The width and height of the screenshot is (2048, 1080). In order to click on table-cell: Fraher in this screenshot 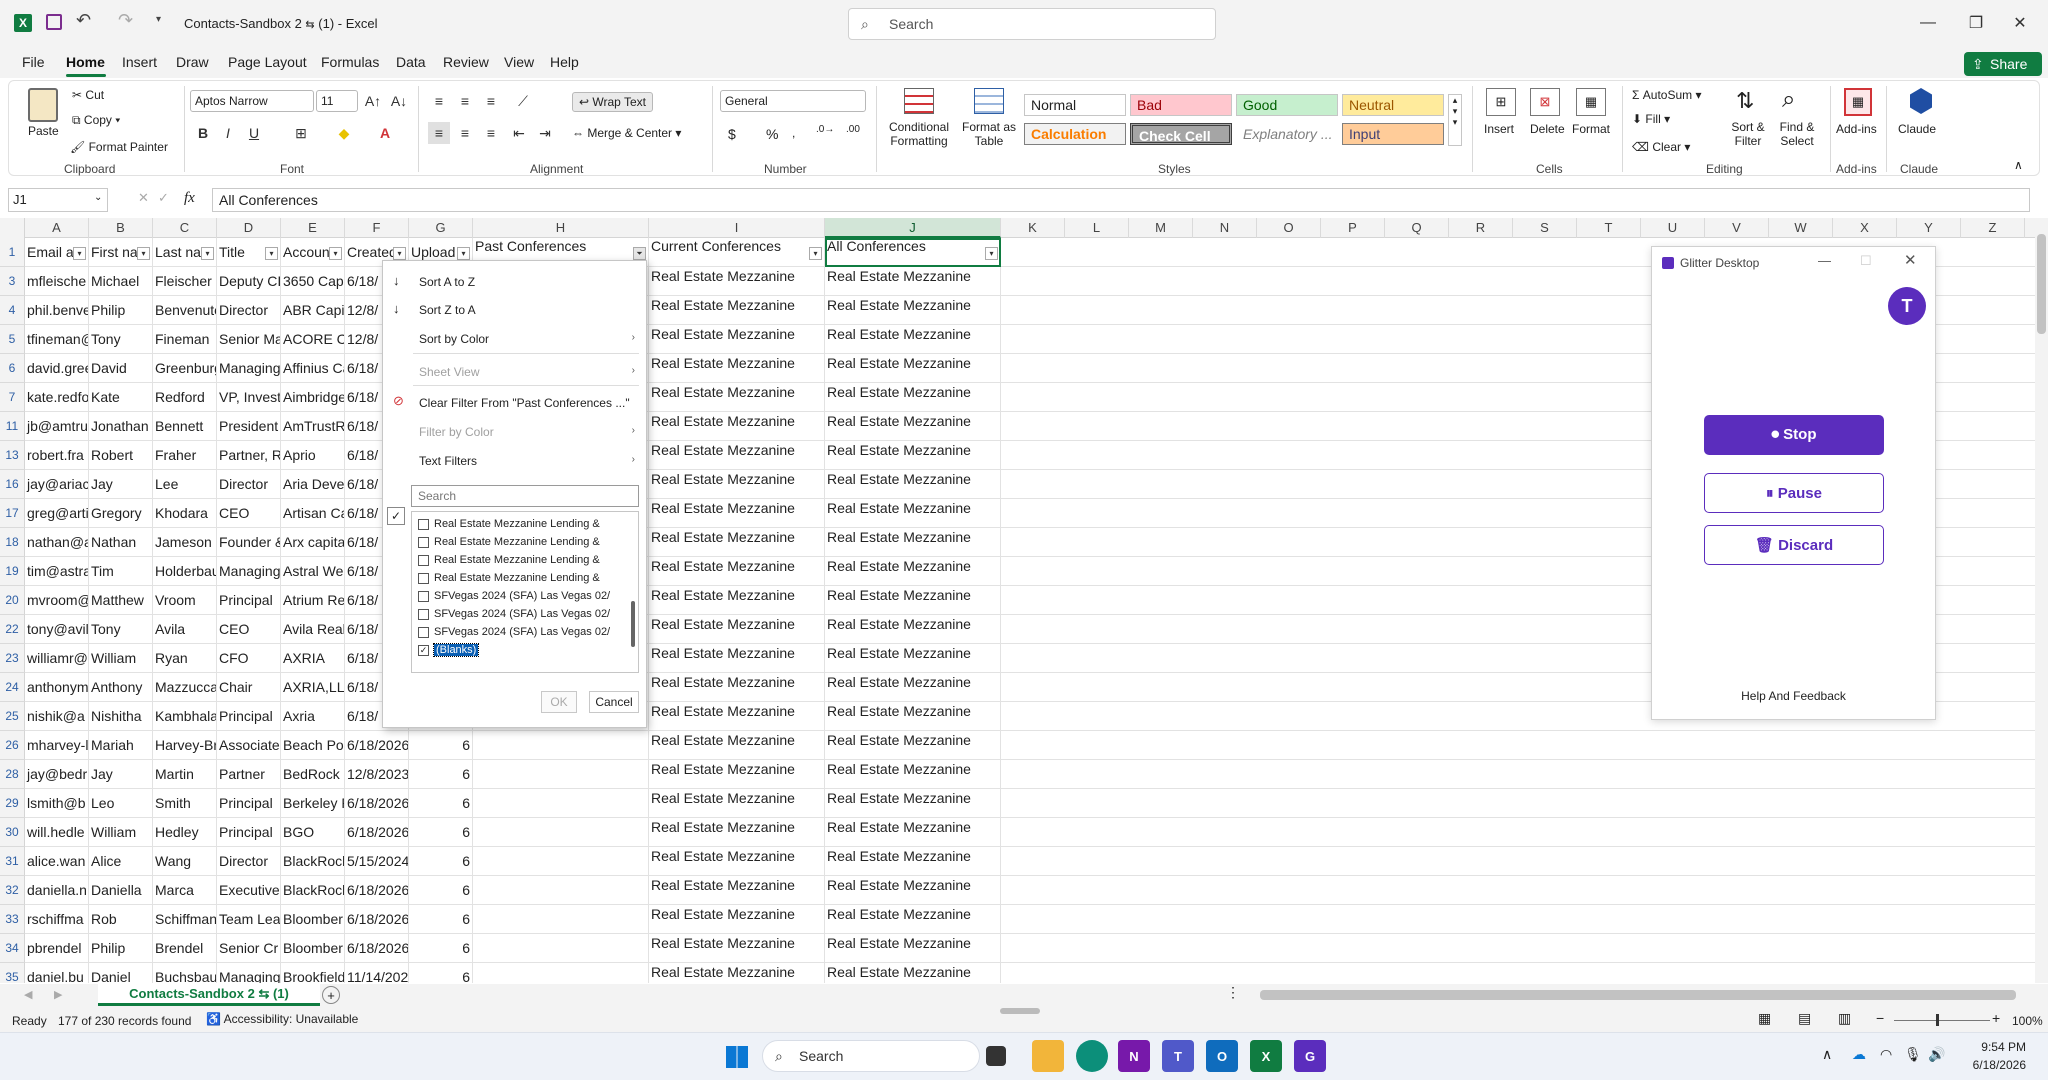, I will do `click(185, 455)`.